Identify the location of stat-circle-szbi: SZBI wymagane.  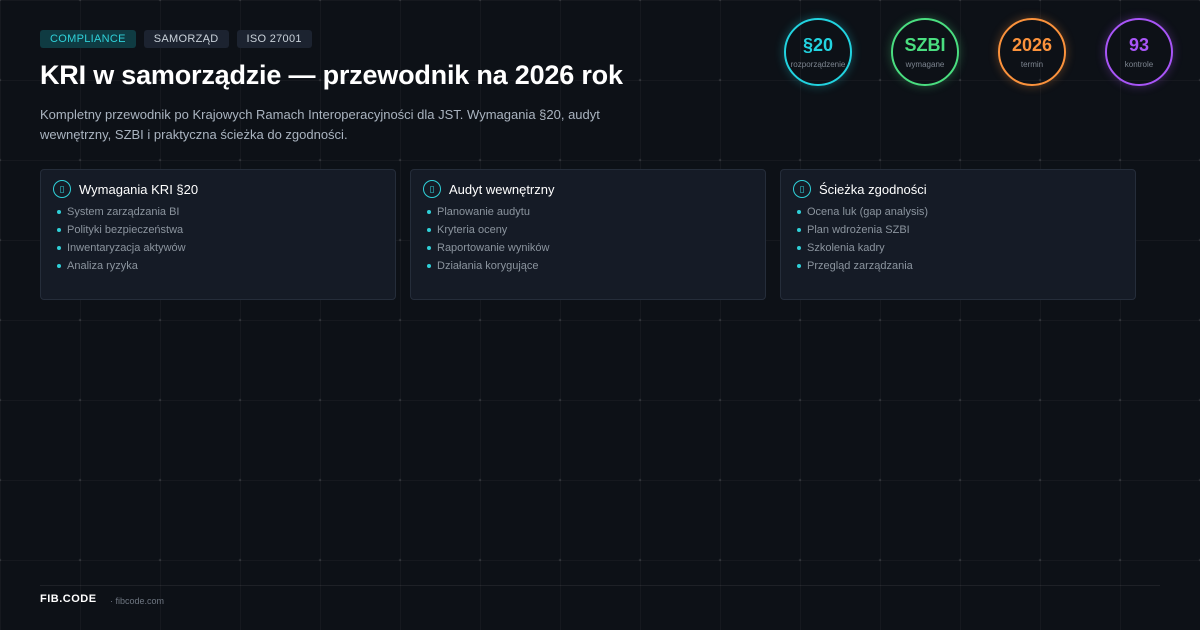
(925, 52).